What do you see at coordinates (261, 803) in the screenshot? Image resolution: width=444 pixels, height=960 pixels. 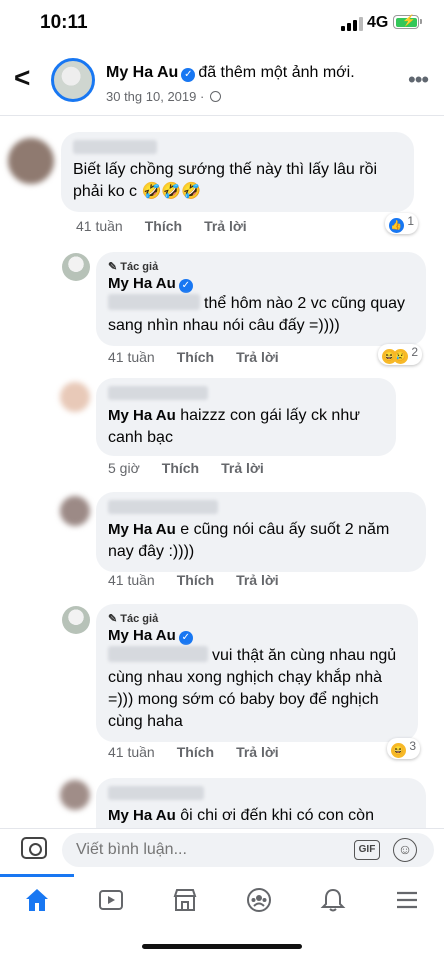 I see `comment-bubble: My Ha Au ôi chi ơi đến khi có con còn` at bounding box center [261, 803].